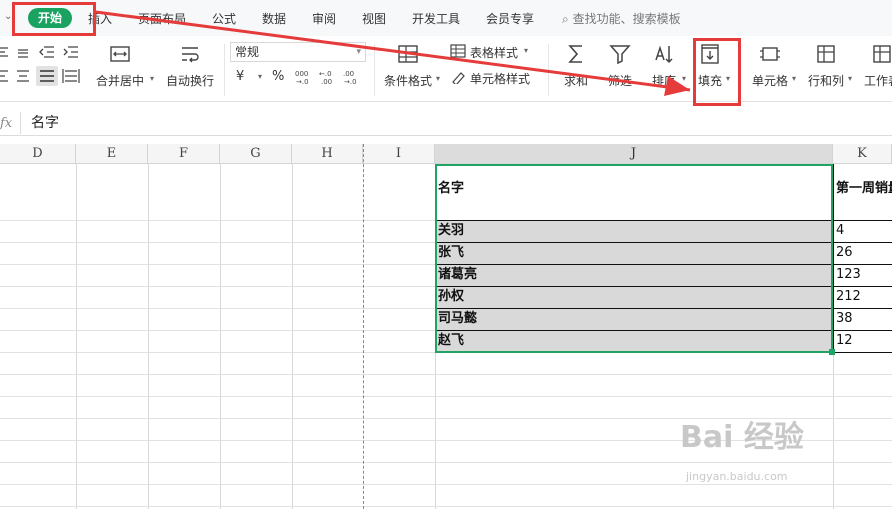  What do you see at coordinates (301, 74) in the screenshot?
I see `svg-text: 000` at bounding box center [301, 74].